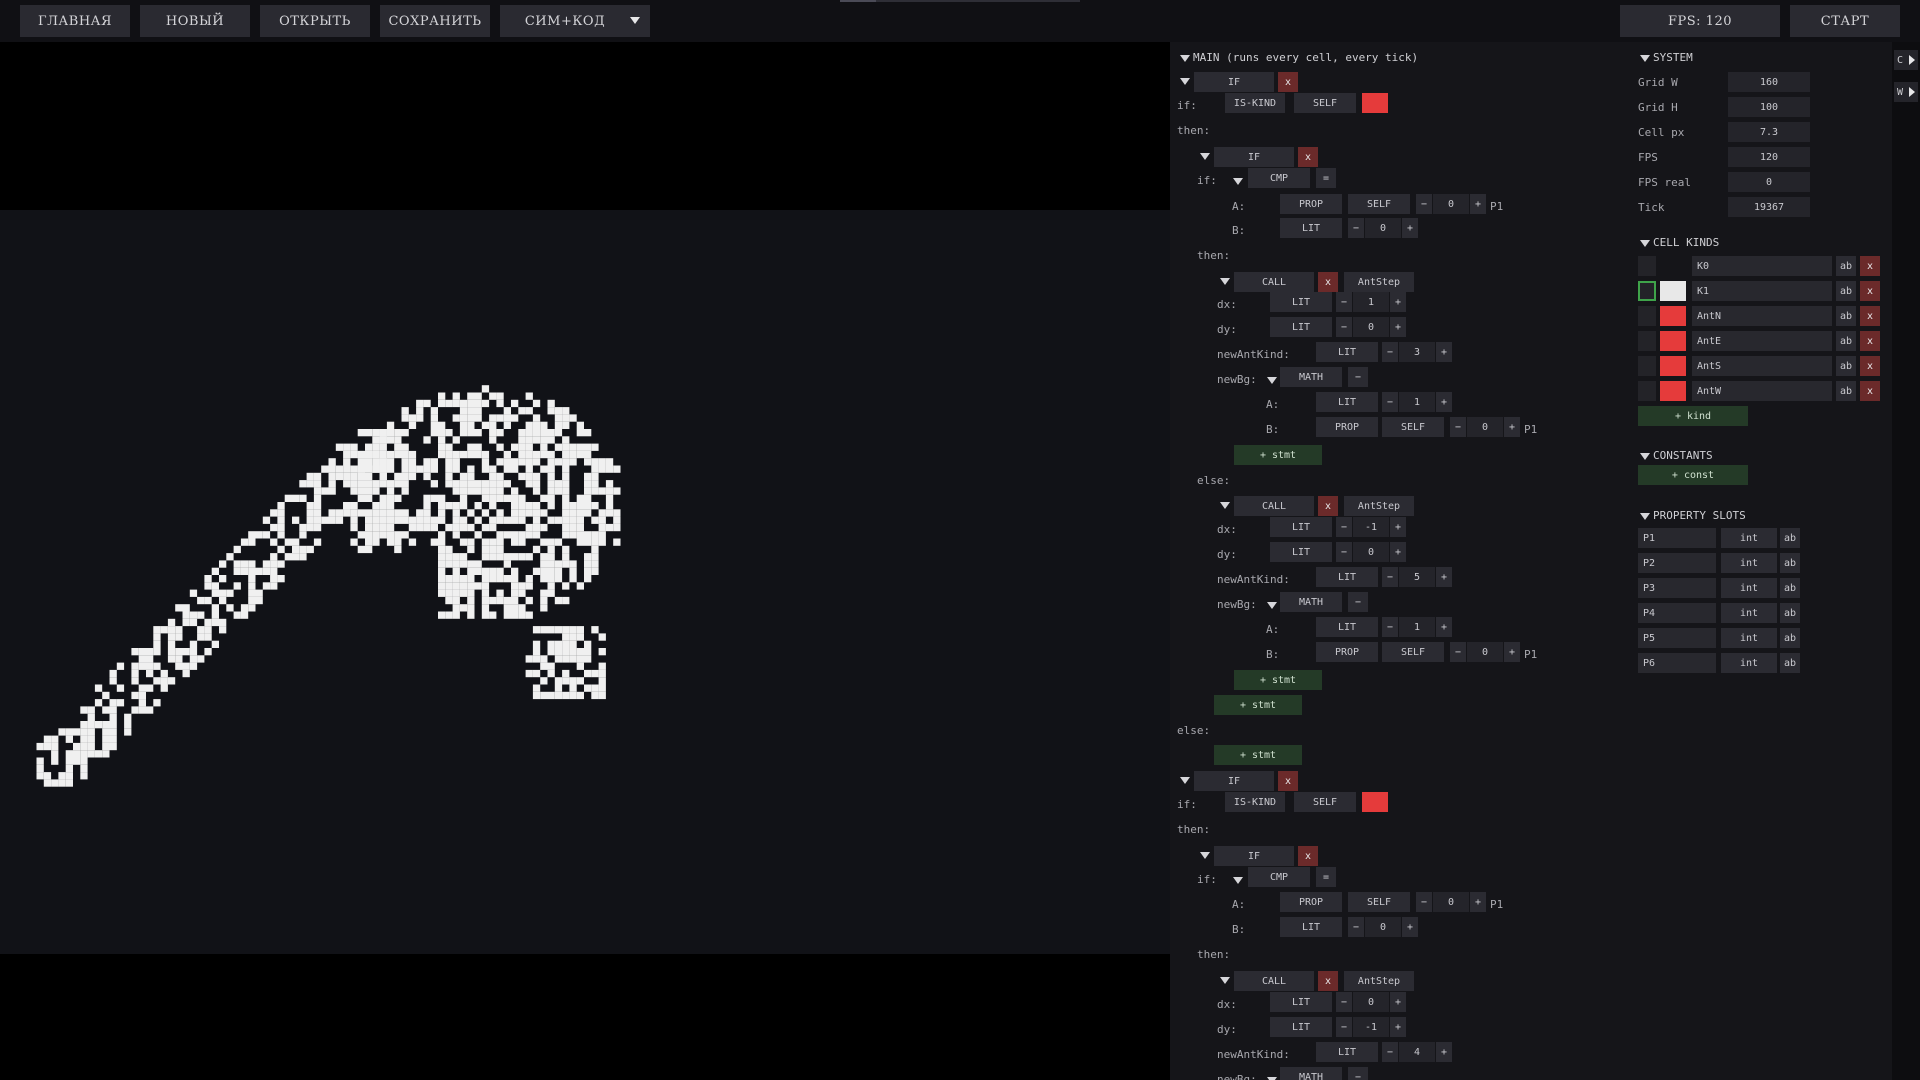  I want to click on slot-name-field: P3, so click(1677, 588).